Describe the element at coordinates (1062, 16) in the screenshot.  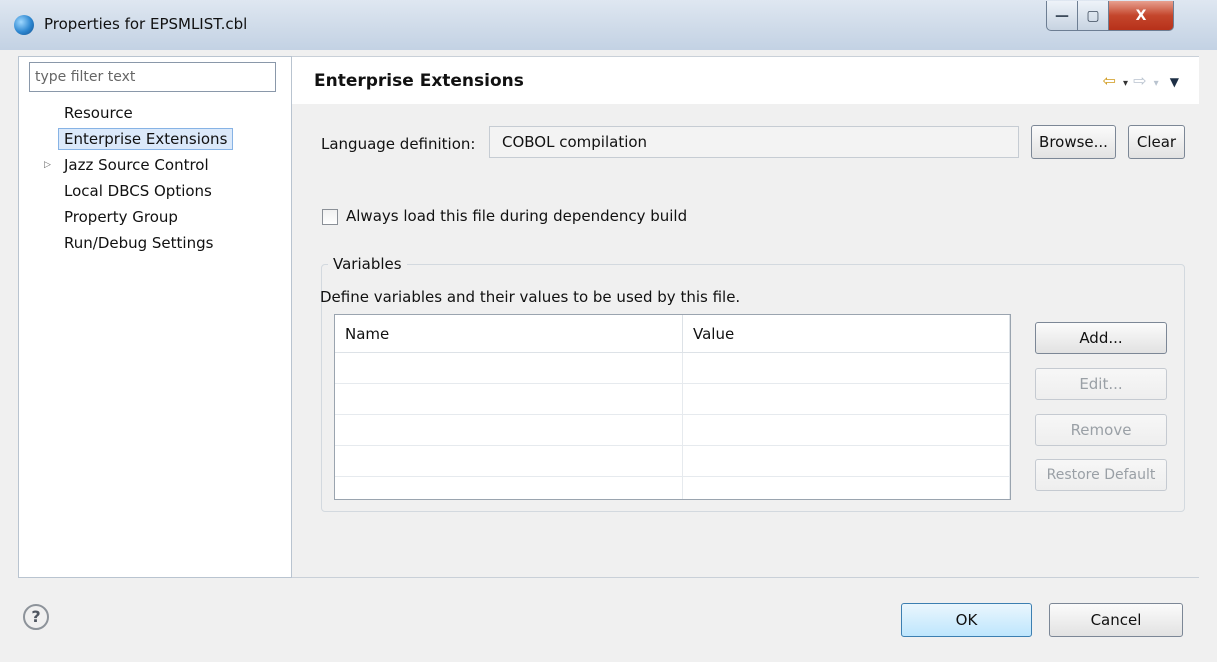
I see `minimize-button: —` at that location.